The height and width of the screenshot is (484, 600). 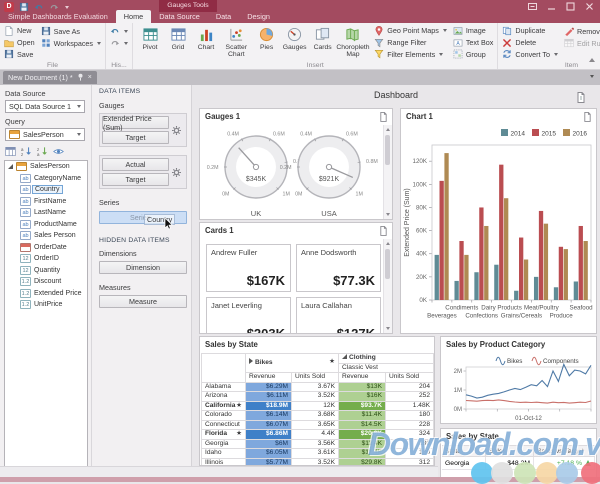 What do you see at coordinates (386, 359) in the screenshot?
I see `band-clothing: Clothing` at bounding box center [386, 359].